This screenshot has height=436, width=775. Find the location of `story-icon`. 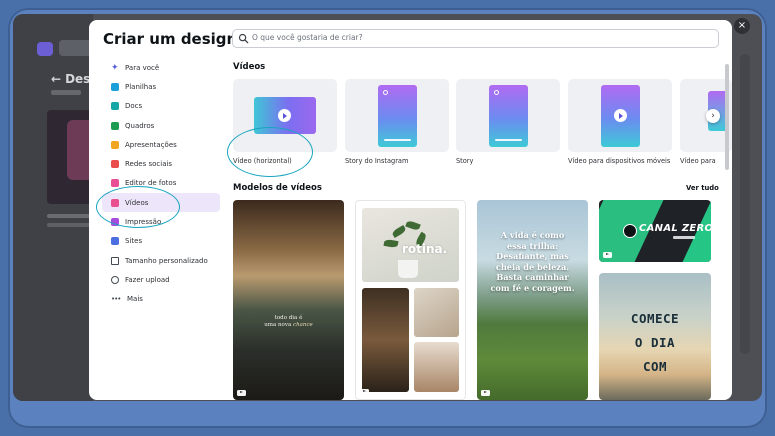

story-icon is located at coordinates (496, 92).